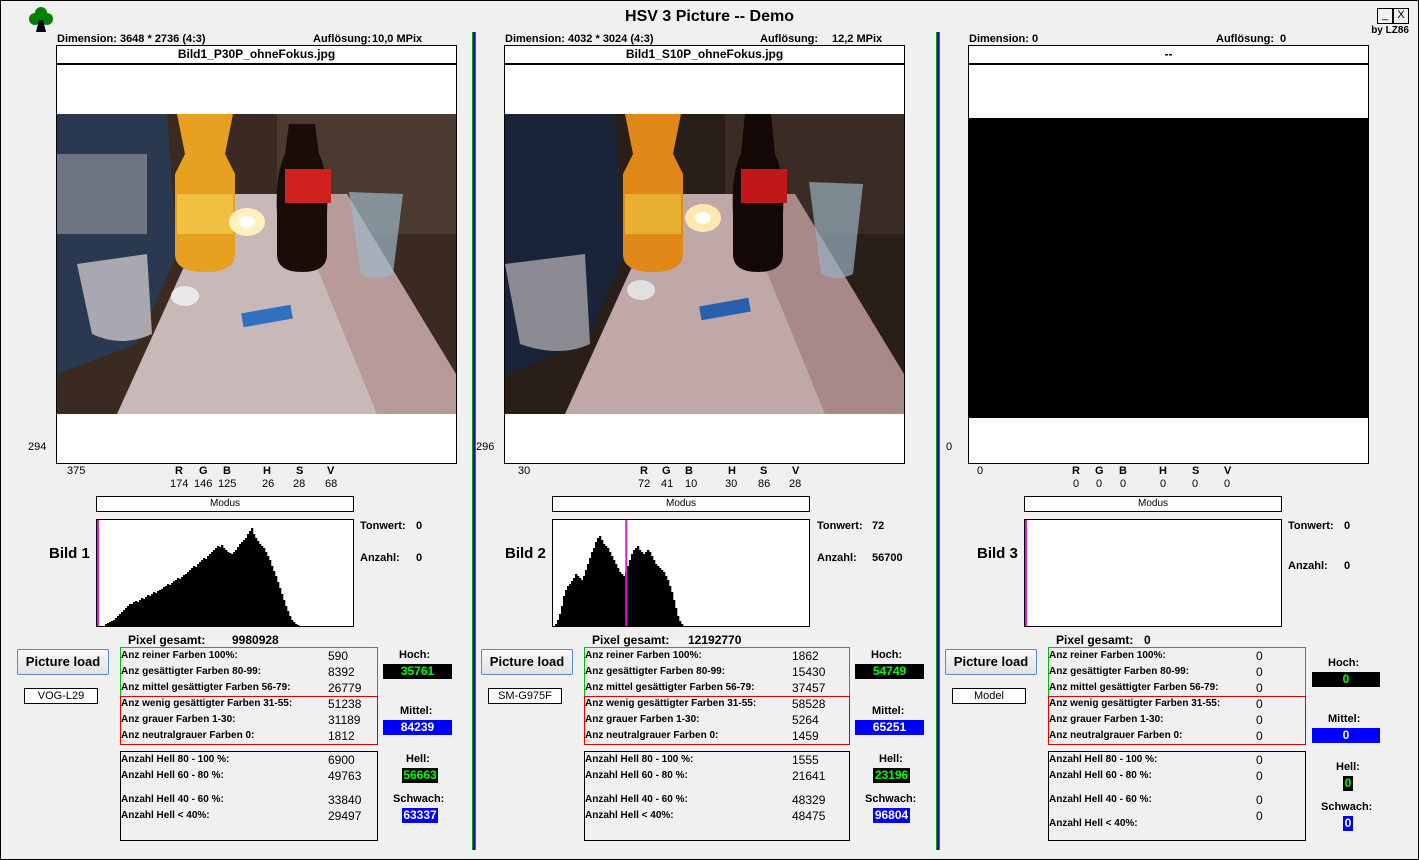 The width and height of the screenshot is (1419, 860). What do you see at coordinates (840, 526) in the screenshot?
I see `tonwert-label: Tonwert:` at bounding box center [840, 526].